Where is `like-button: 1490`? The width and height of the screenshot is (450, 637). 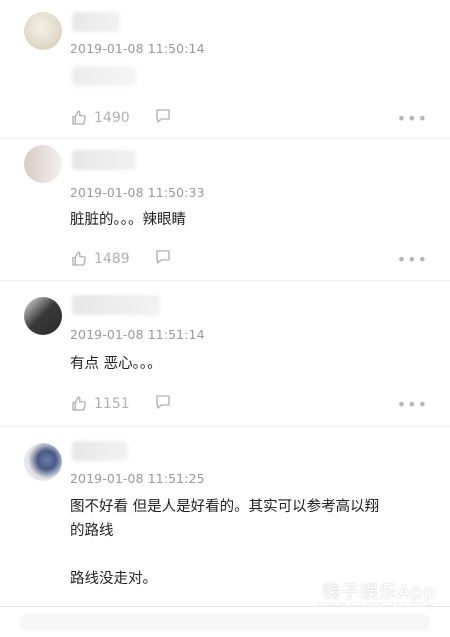 like-button: 1490 is located at coordinates (100, 118).